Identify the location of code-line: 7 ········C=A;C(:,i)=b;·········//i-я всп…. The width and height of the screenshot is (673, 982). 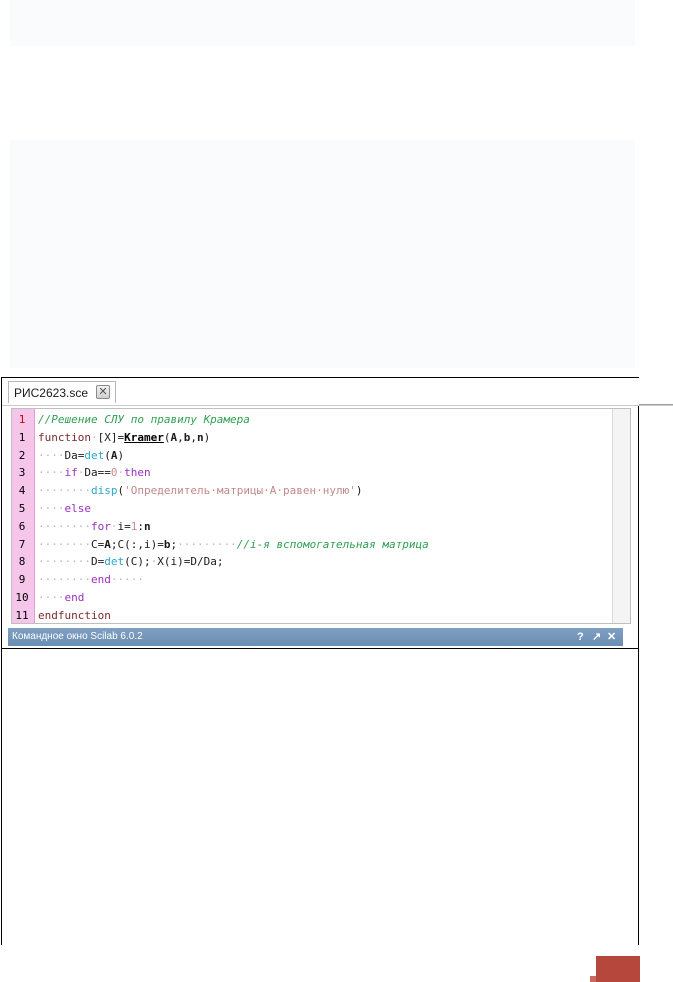
(312, 545).